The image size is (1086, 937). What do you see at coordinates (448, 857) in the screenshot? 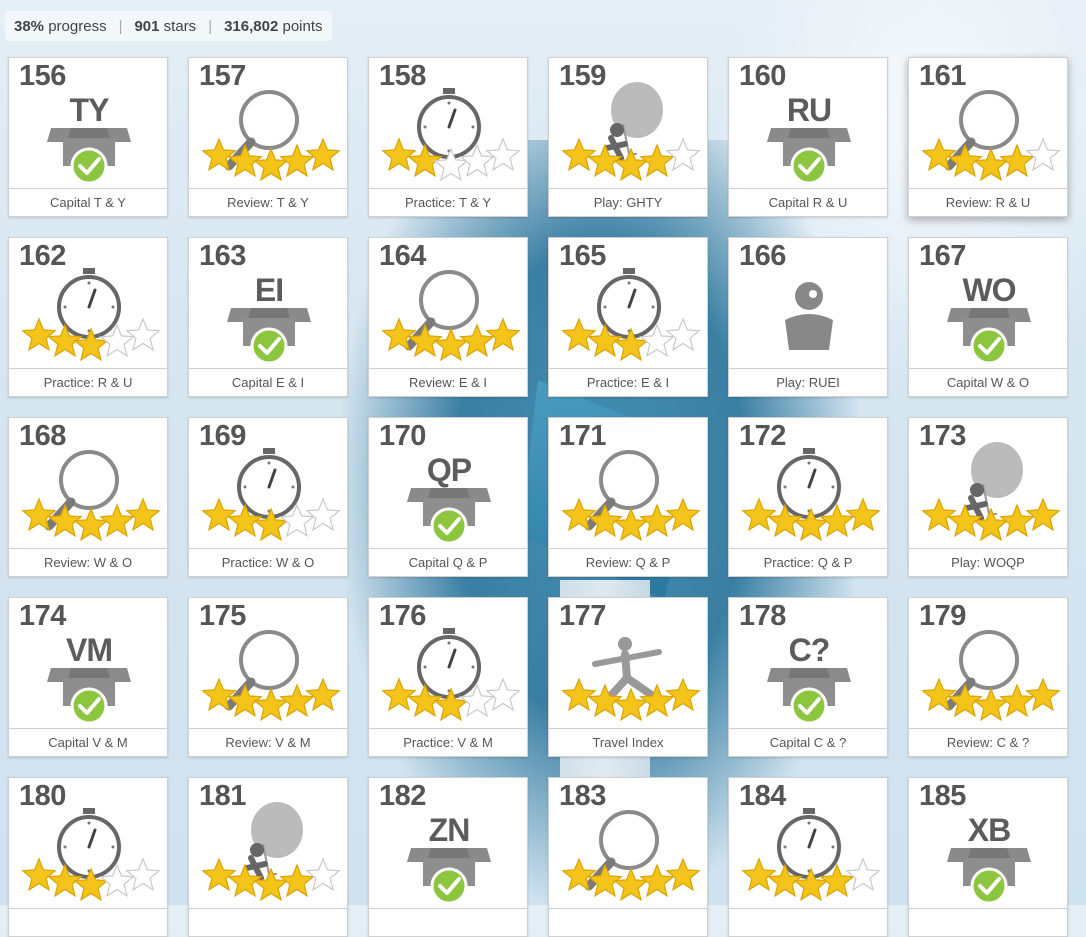
I see `lesson-card: 182 ZN` at bounding box center [448, 857].